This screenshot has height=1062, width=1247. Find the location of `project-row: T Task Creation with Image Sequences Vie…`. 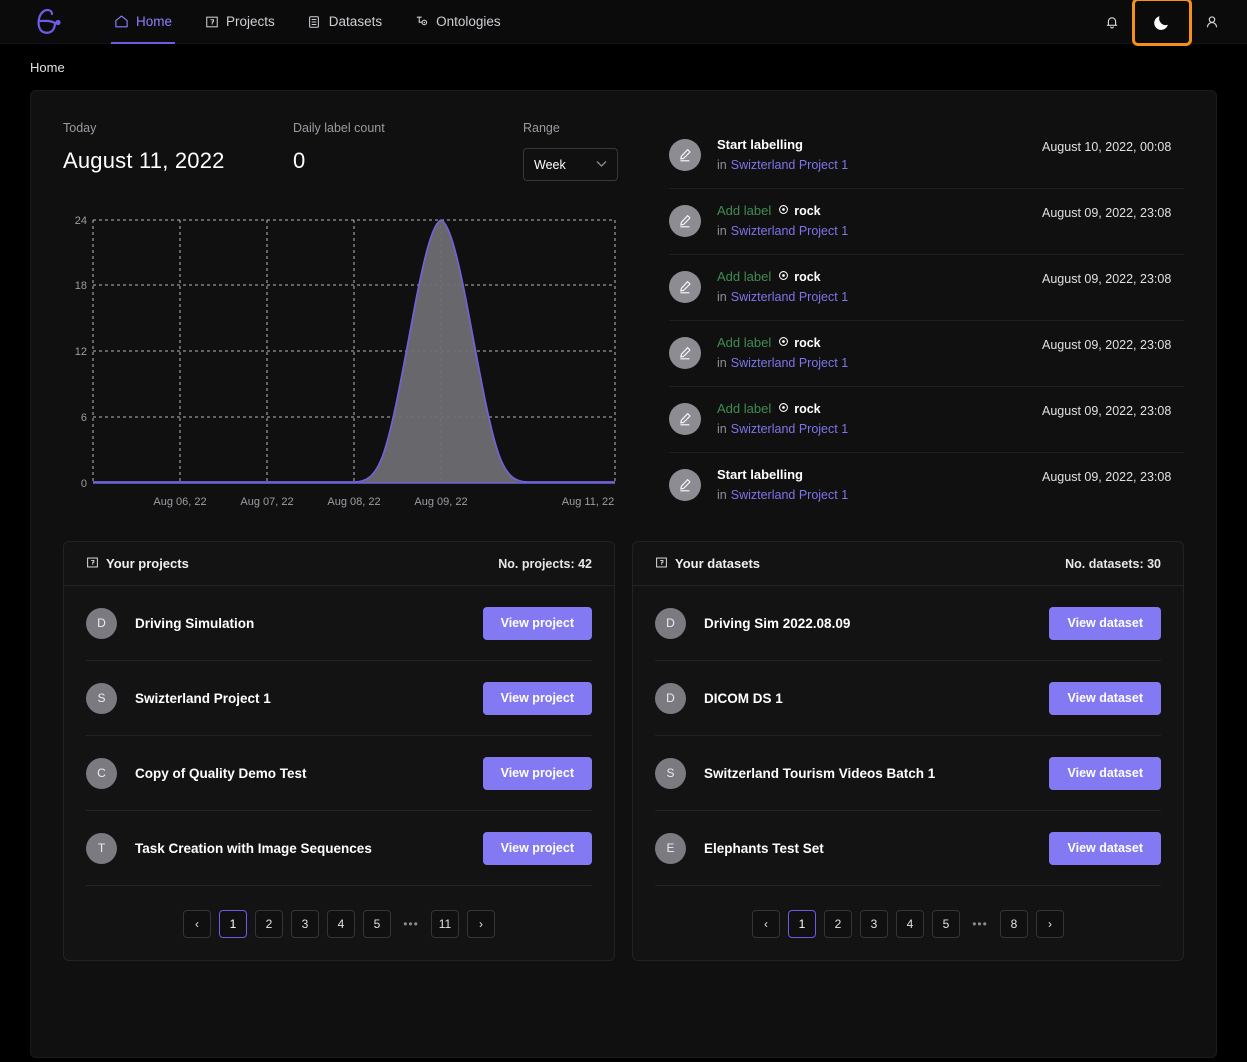

project-row: T Task Creation with Image Sequences Vie… is located at coordinates (339, 848).